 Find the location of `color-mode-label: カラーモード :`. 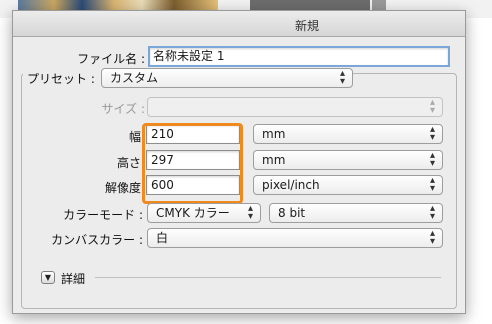

color-mode-label: カラーモード : is located at coordinates (103, 215).